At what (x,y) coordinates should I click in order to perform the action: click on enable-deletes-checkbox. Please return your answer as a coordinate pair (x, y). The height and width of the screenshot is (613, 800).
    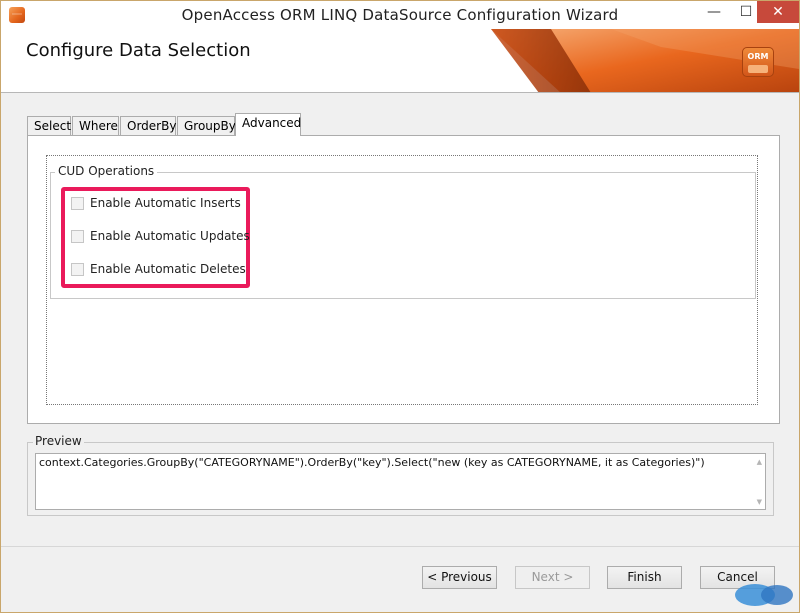
    Looking at the image, I should click on (77, 269).